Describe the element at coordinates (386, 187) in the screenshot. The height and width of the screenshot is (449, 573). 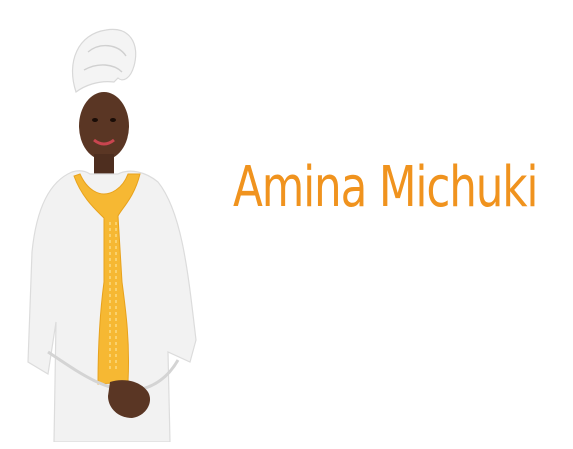
I see `profile-name: Amina Michuki` at that location.